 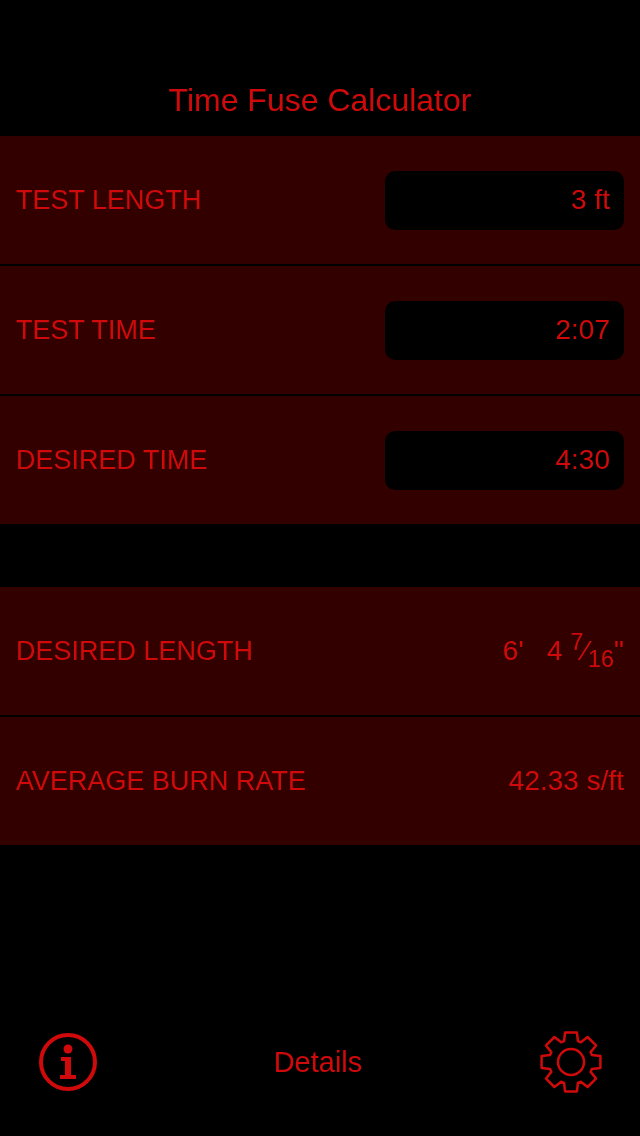 What do you see at coordinates (161, 781) in the screenshot?
I see `result-label: AVERAGE BURN RATE` at bounding box center [161, 781].